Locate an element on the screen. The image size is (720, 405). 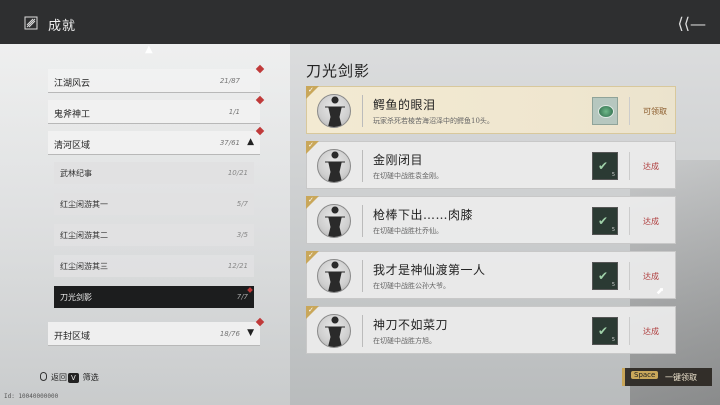
section-title: 刀光剑影 is located at coordinates (338, 71).